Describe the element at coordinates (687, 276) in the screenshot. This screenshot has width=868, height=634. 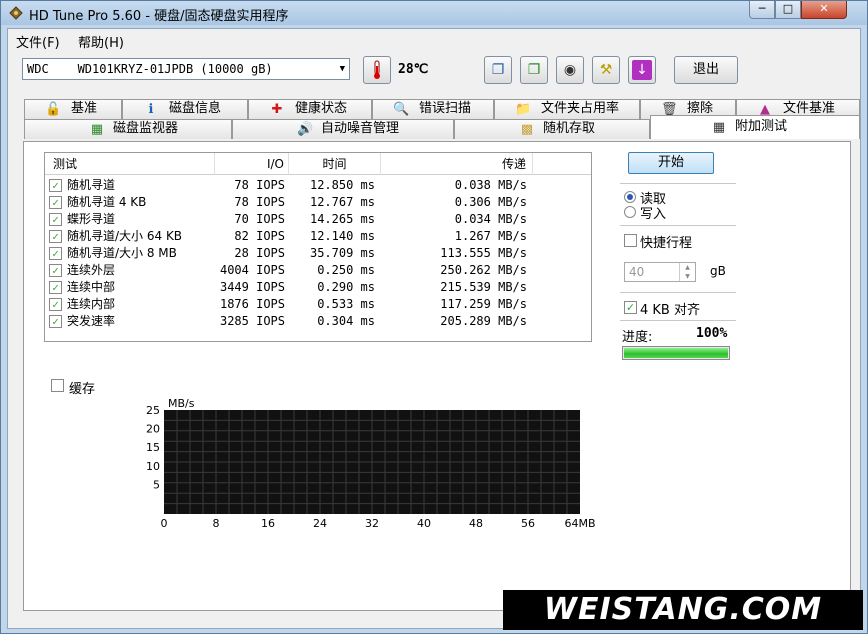
I see `spin-down-icon: ▼` at that location.